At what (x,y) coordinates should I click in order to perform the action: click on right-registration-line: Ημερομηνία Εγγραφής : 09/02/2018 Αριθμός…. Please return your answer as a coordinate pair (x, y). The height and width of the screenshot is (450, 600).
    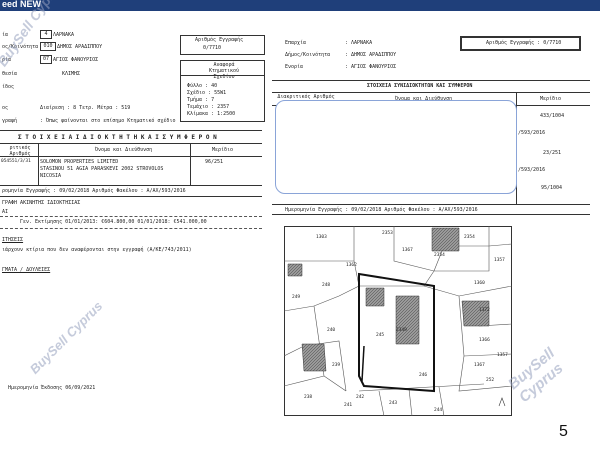
    Looking at the image, I should click on (381, 210).